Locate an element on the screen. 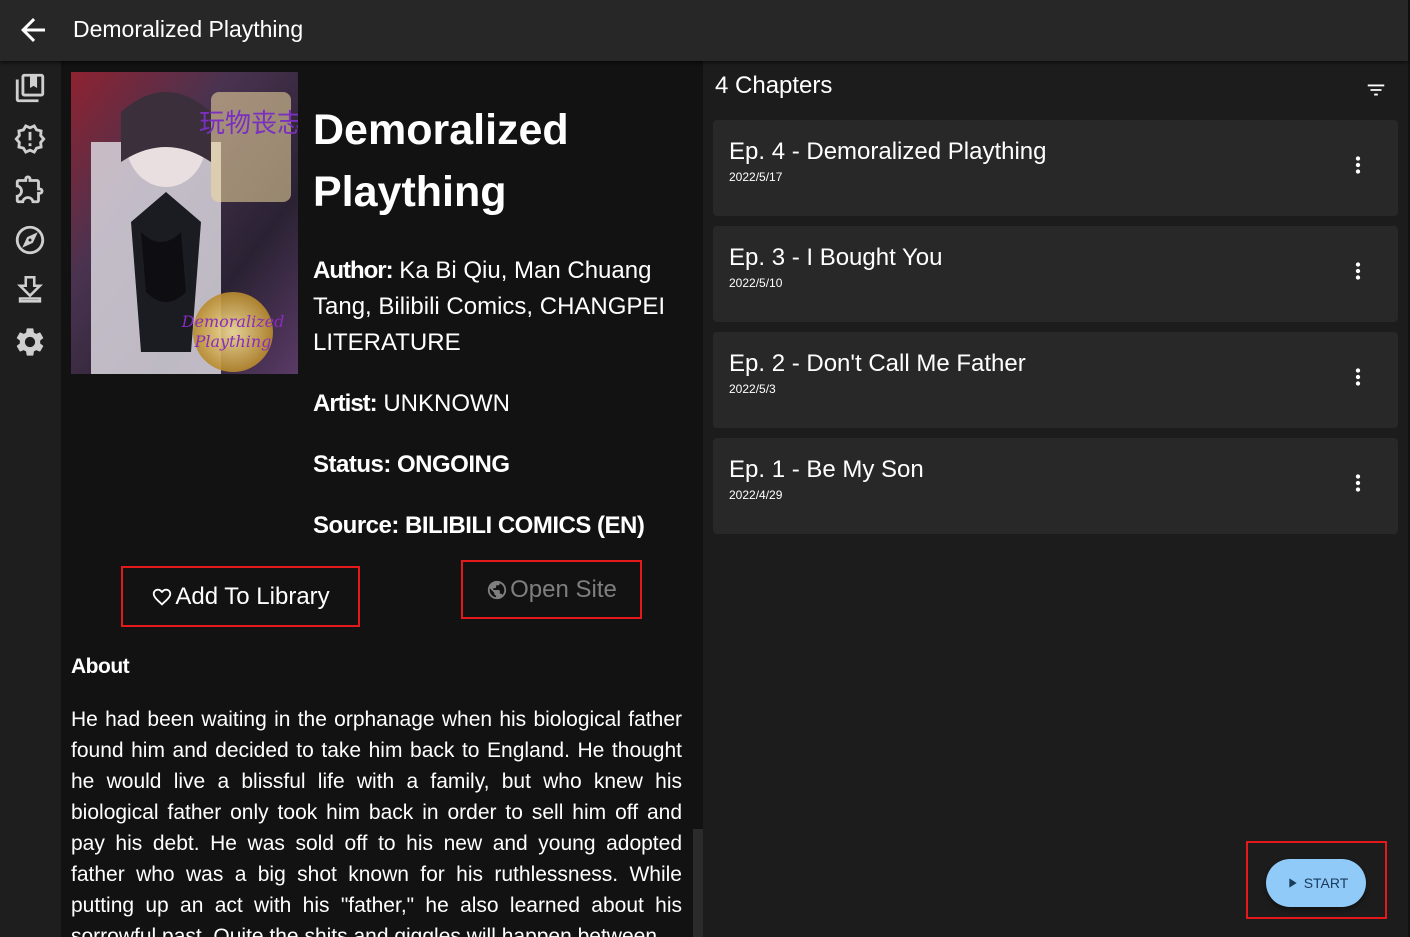  filter-button is located at coordinates (1376, 90).